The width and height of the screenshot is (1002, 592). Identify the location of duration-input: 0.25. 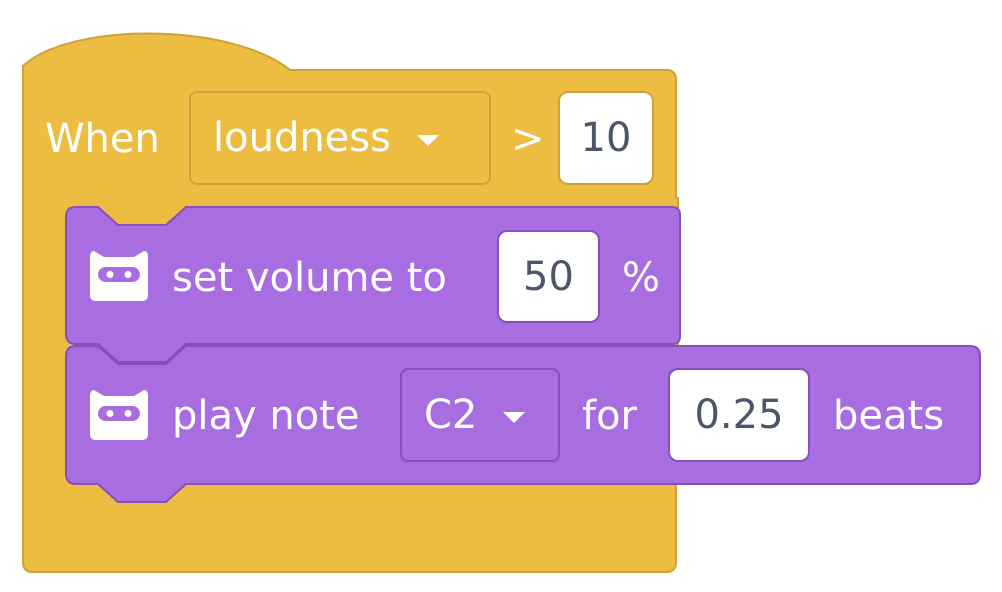
(739, 415).